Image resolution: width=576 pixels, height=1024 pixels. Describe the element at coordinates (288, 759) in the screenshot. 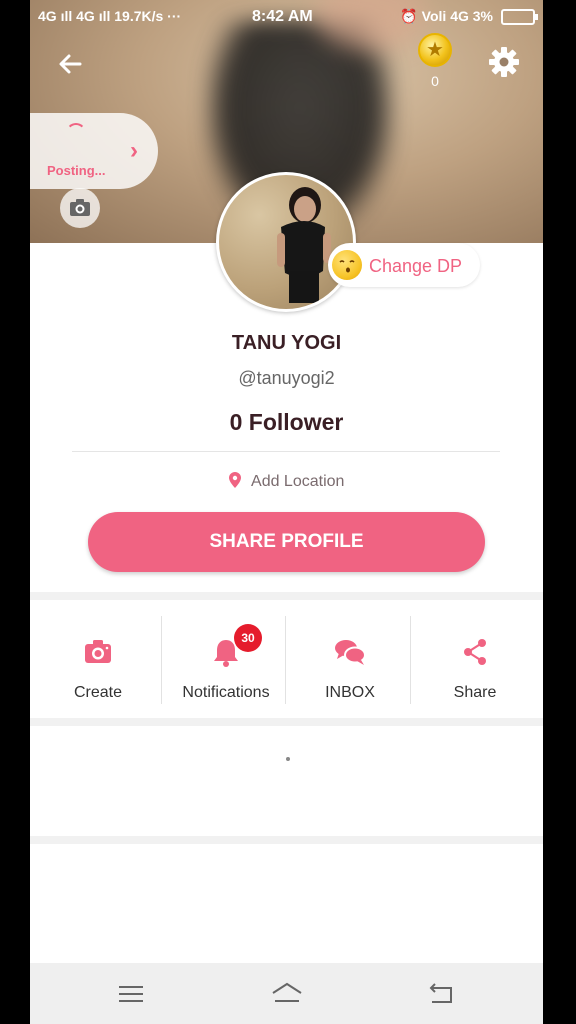

I see `loading-dot` at that location.